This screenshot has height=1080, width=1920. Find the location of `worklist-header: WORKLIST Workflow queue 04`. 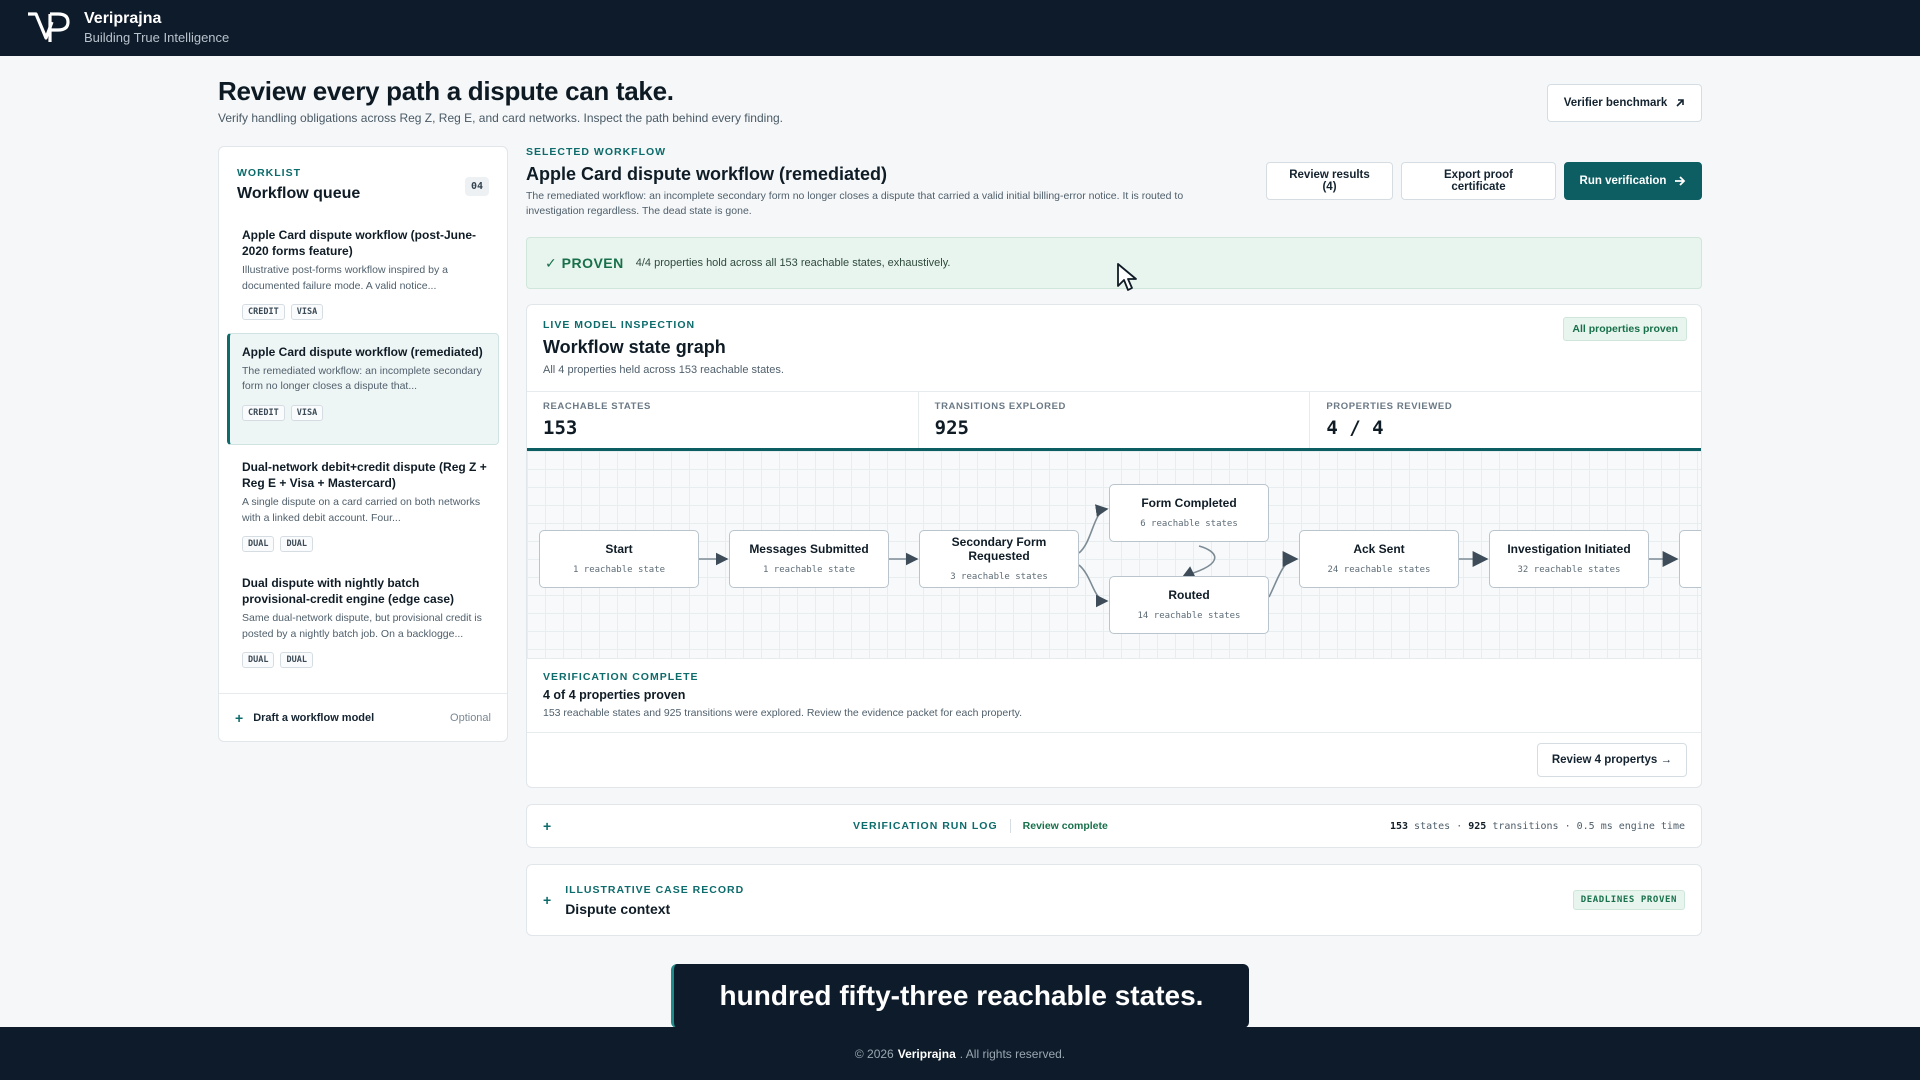

worklist-header: WORKLIST Workflow queue 04 is located at coordinates (363, 180).